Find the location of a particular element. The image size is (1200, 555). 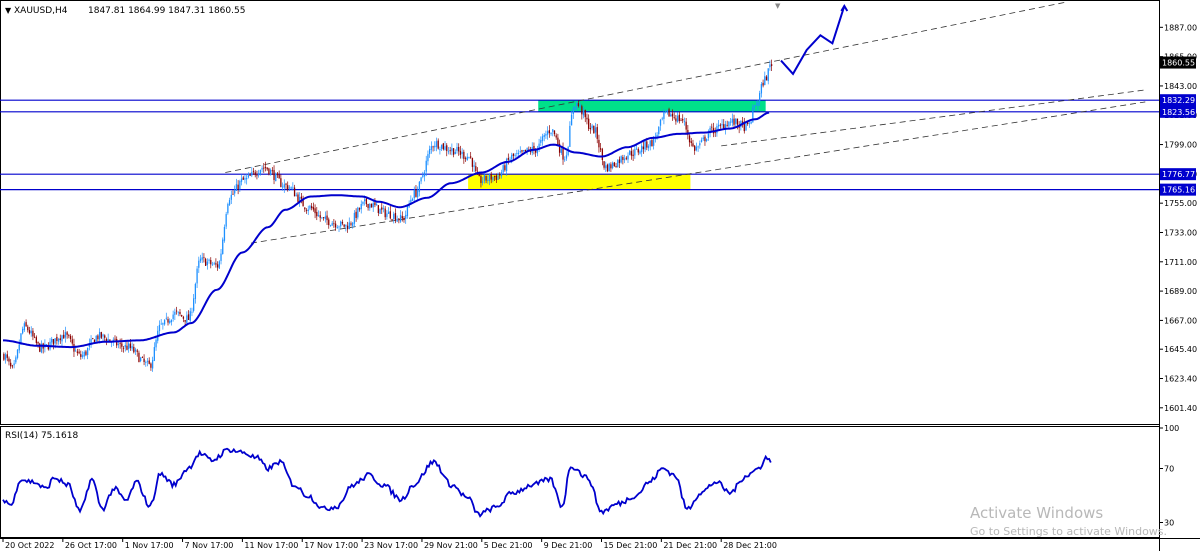

time-tick-label: 21 Dec 21:00 is located at coordinates (690, 545).